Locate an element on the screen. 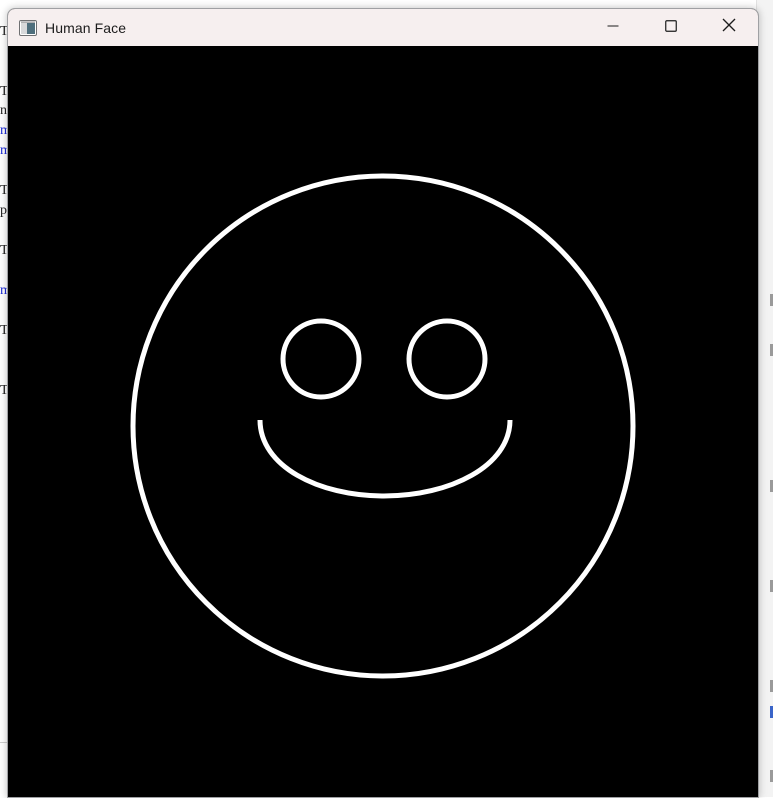 The height and width of the screenshot is (798, 773). right-eye is located at coordinates (447, 359).